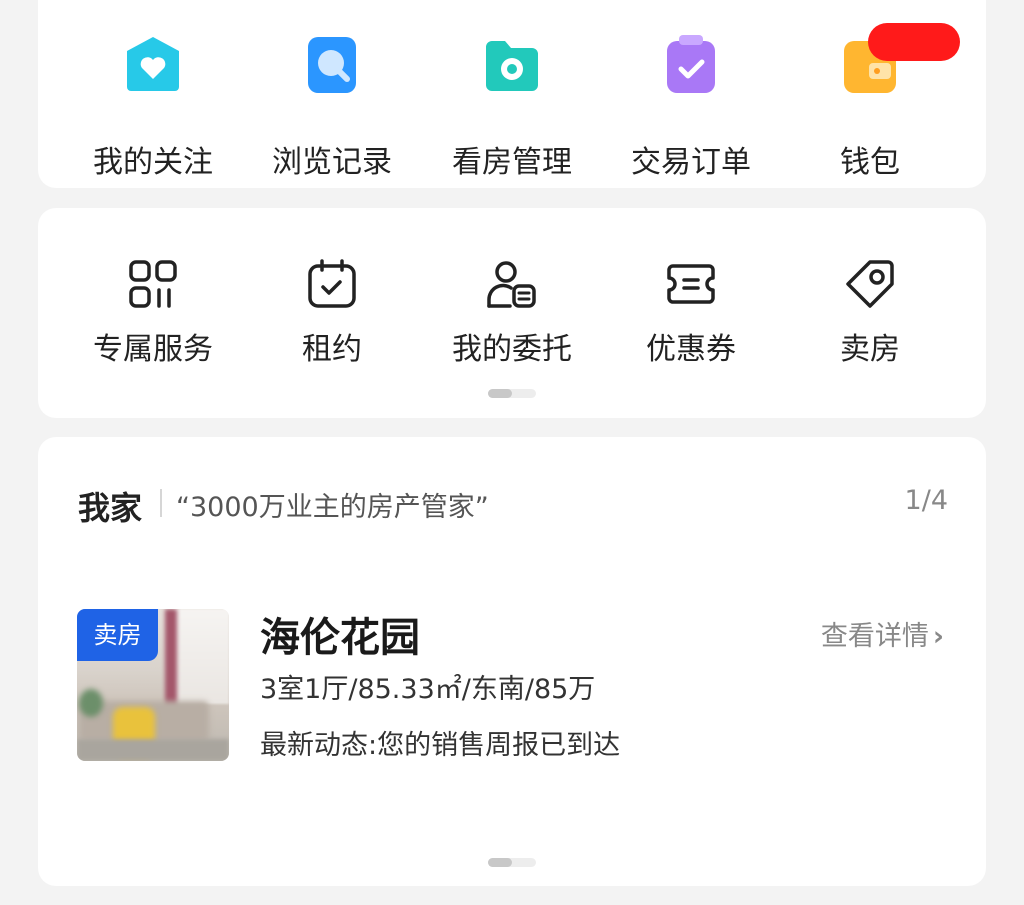 Image resolution: width=1024 pixels, height=905 pixels. I want to click on tile-label: 我的委托, so click(512, 349).